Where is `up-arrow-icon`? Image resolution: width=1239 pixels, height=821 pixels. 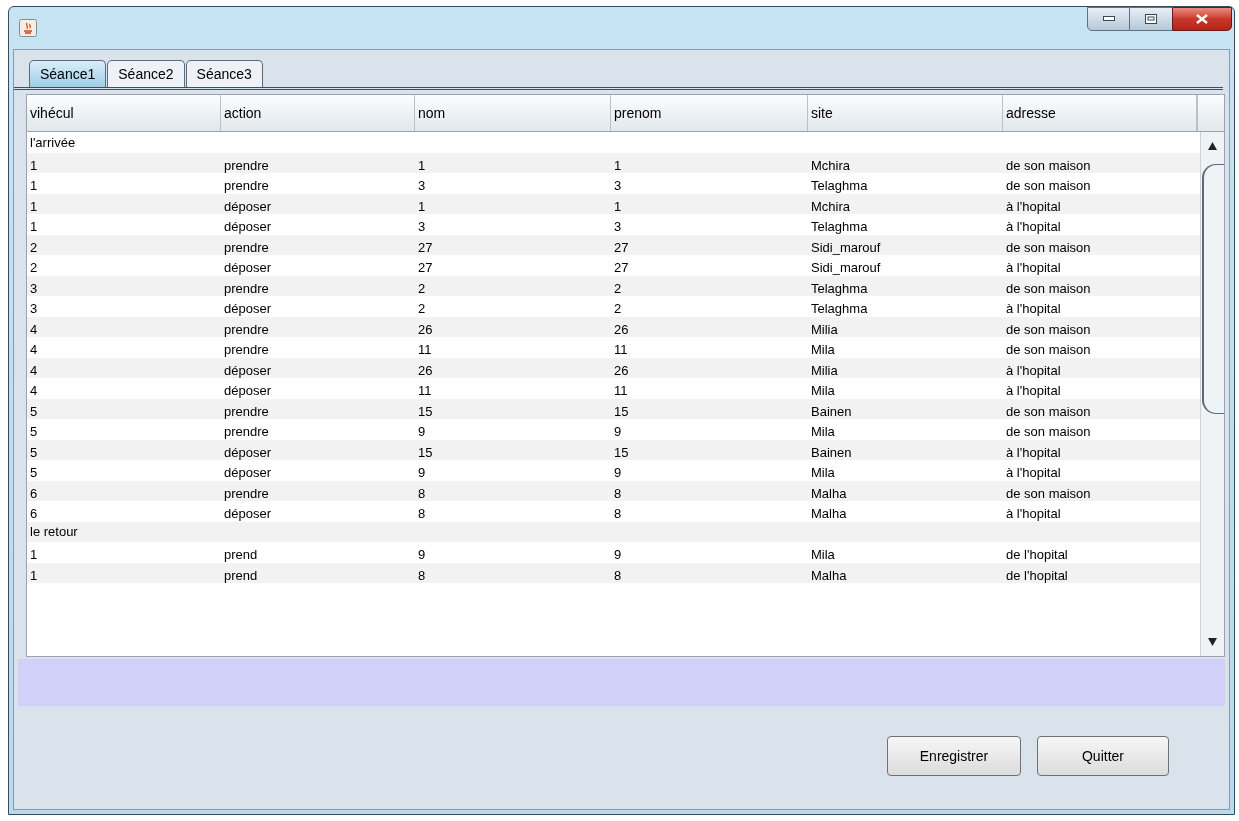
up-arrow-icon is located at coordinates (1212, 146).